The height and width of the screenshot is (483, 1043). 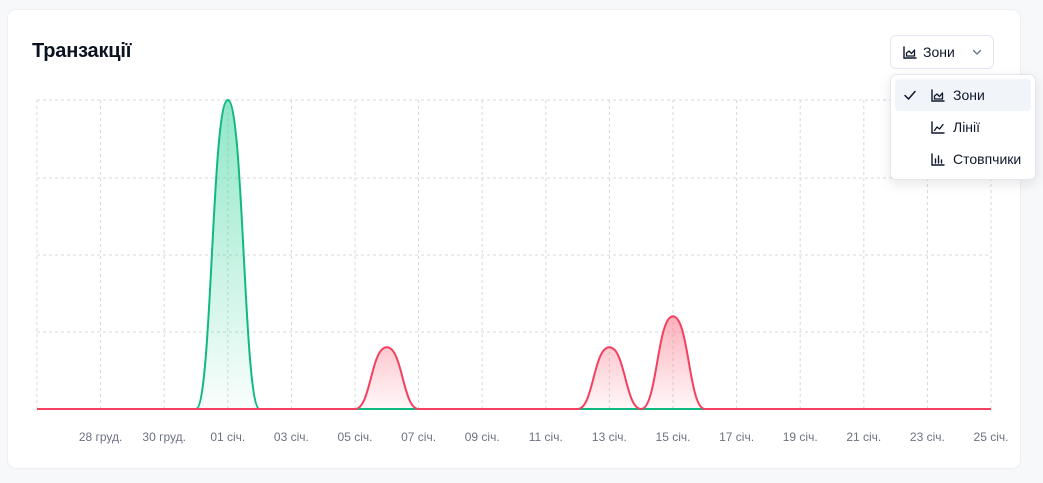 I want to click on menu-item-lines: Лінії, so click(x=963, y=127).